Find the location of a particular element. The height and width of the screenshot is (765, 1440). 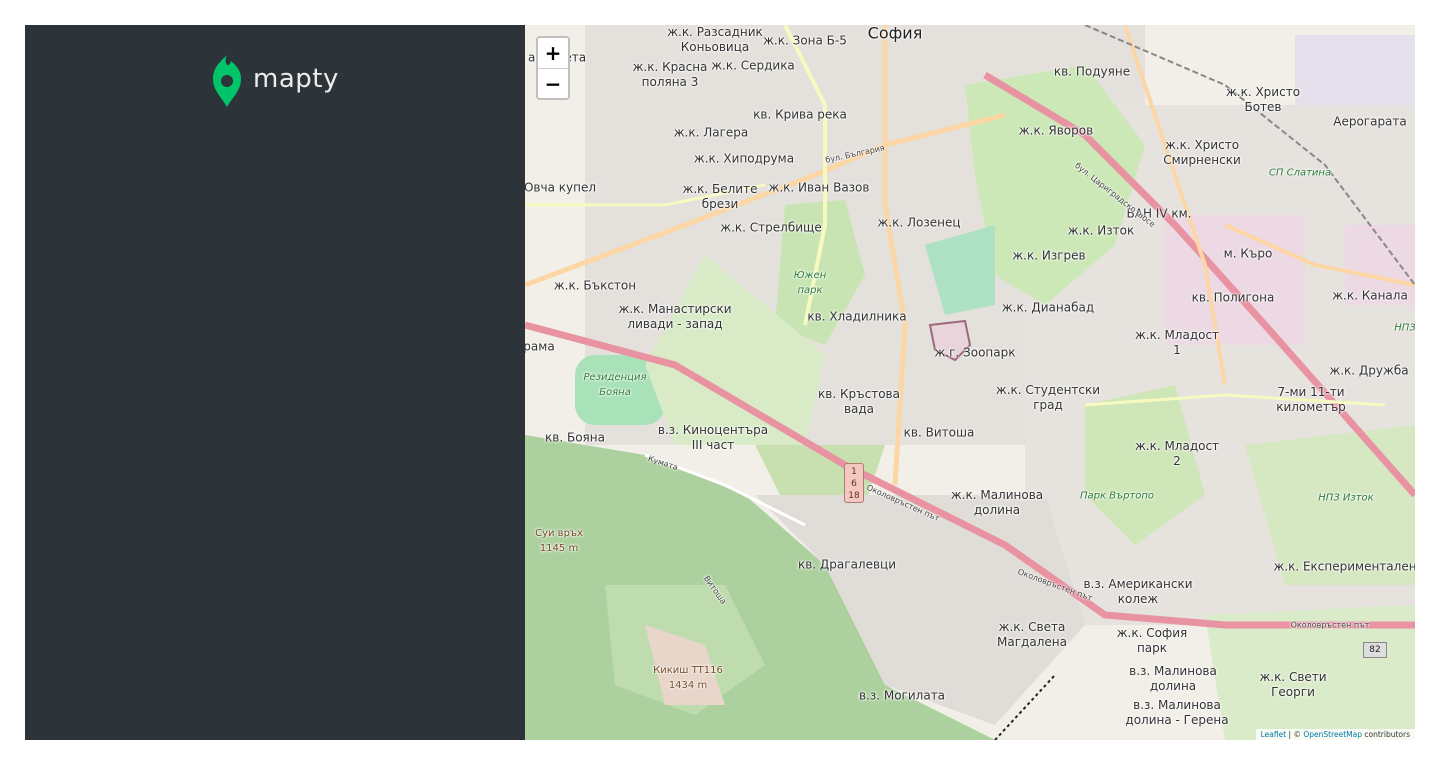

label-bakston: ж.к. Бъкстон is located at coordinates (595, 285).